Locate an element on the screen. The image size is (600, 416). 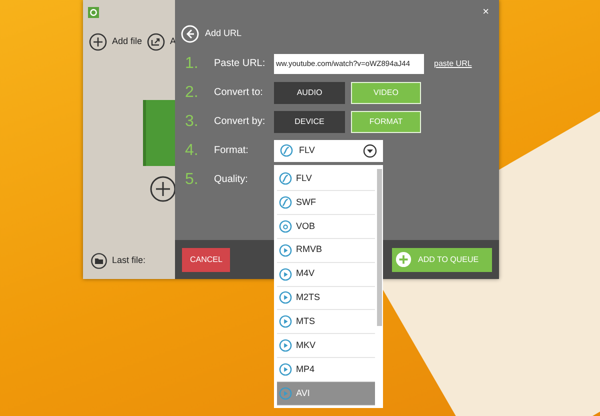
video-tile is located at coordinates (159, 133).